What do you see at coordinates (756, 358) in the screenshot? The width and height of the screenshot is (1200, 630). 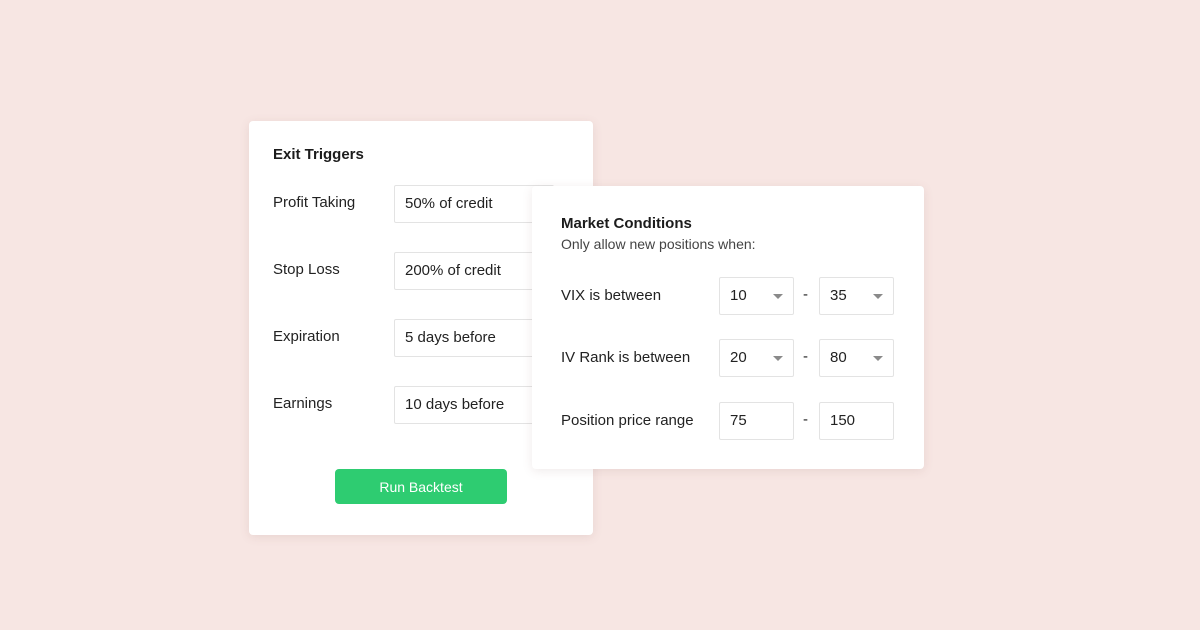 I see `iv-rank-min-select: 20` at bounding box center [756, 358].